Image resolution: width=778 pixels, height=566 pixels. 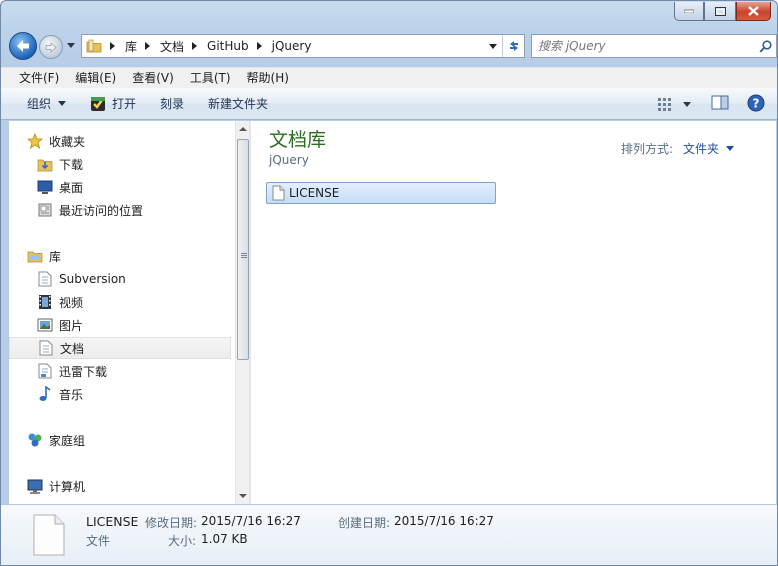 What do you see at coordinates (35, 440) in the screenshot?
I see `homegroup-icon` at bounding box center [35, 440].